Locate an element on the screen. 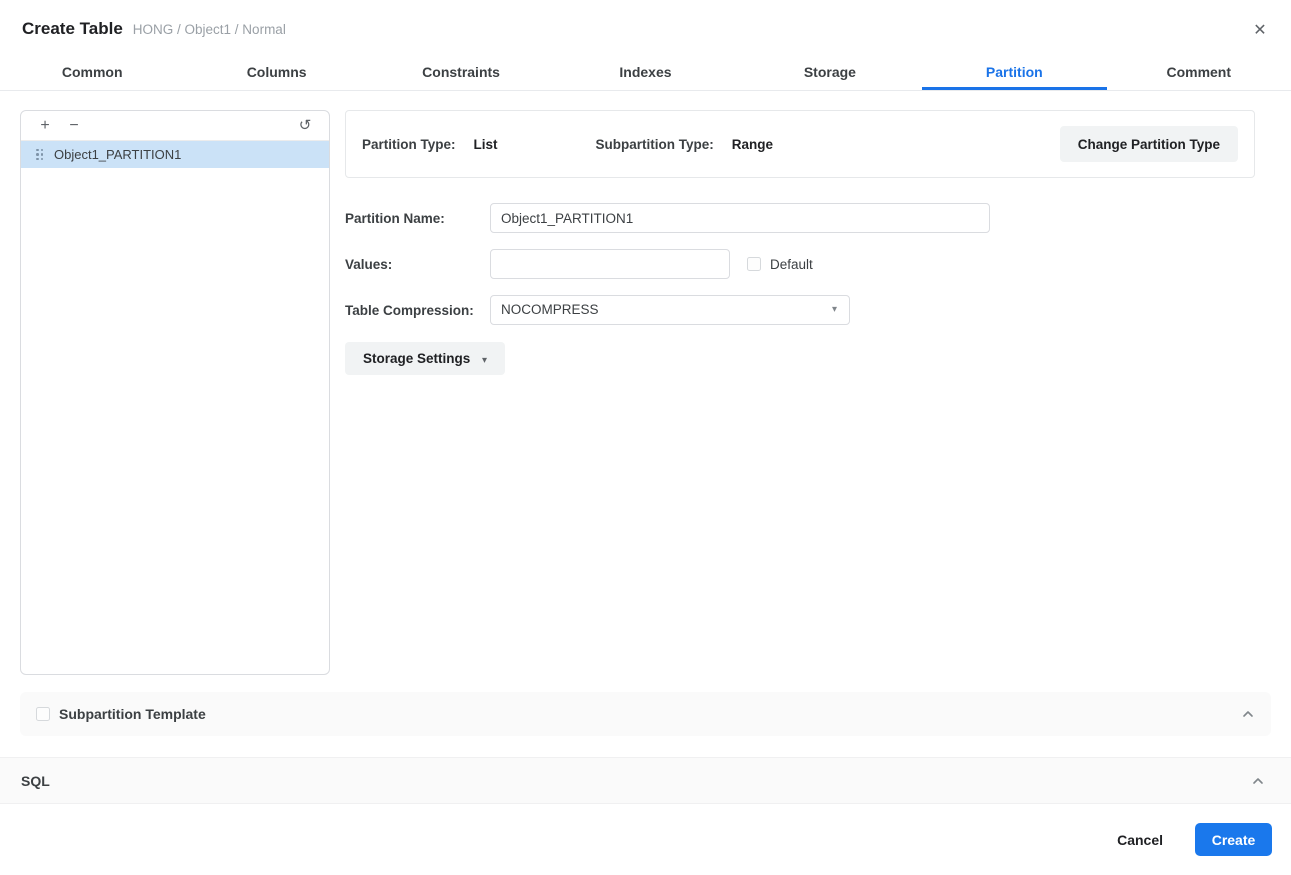  partition-type-value: List is located at coordinates (485, 144).